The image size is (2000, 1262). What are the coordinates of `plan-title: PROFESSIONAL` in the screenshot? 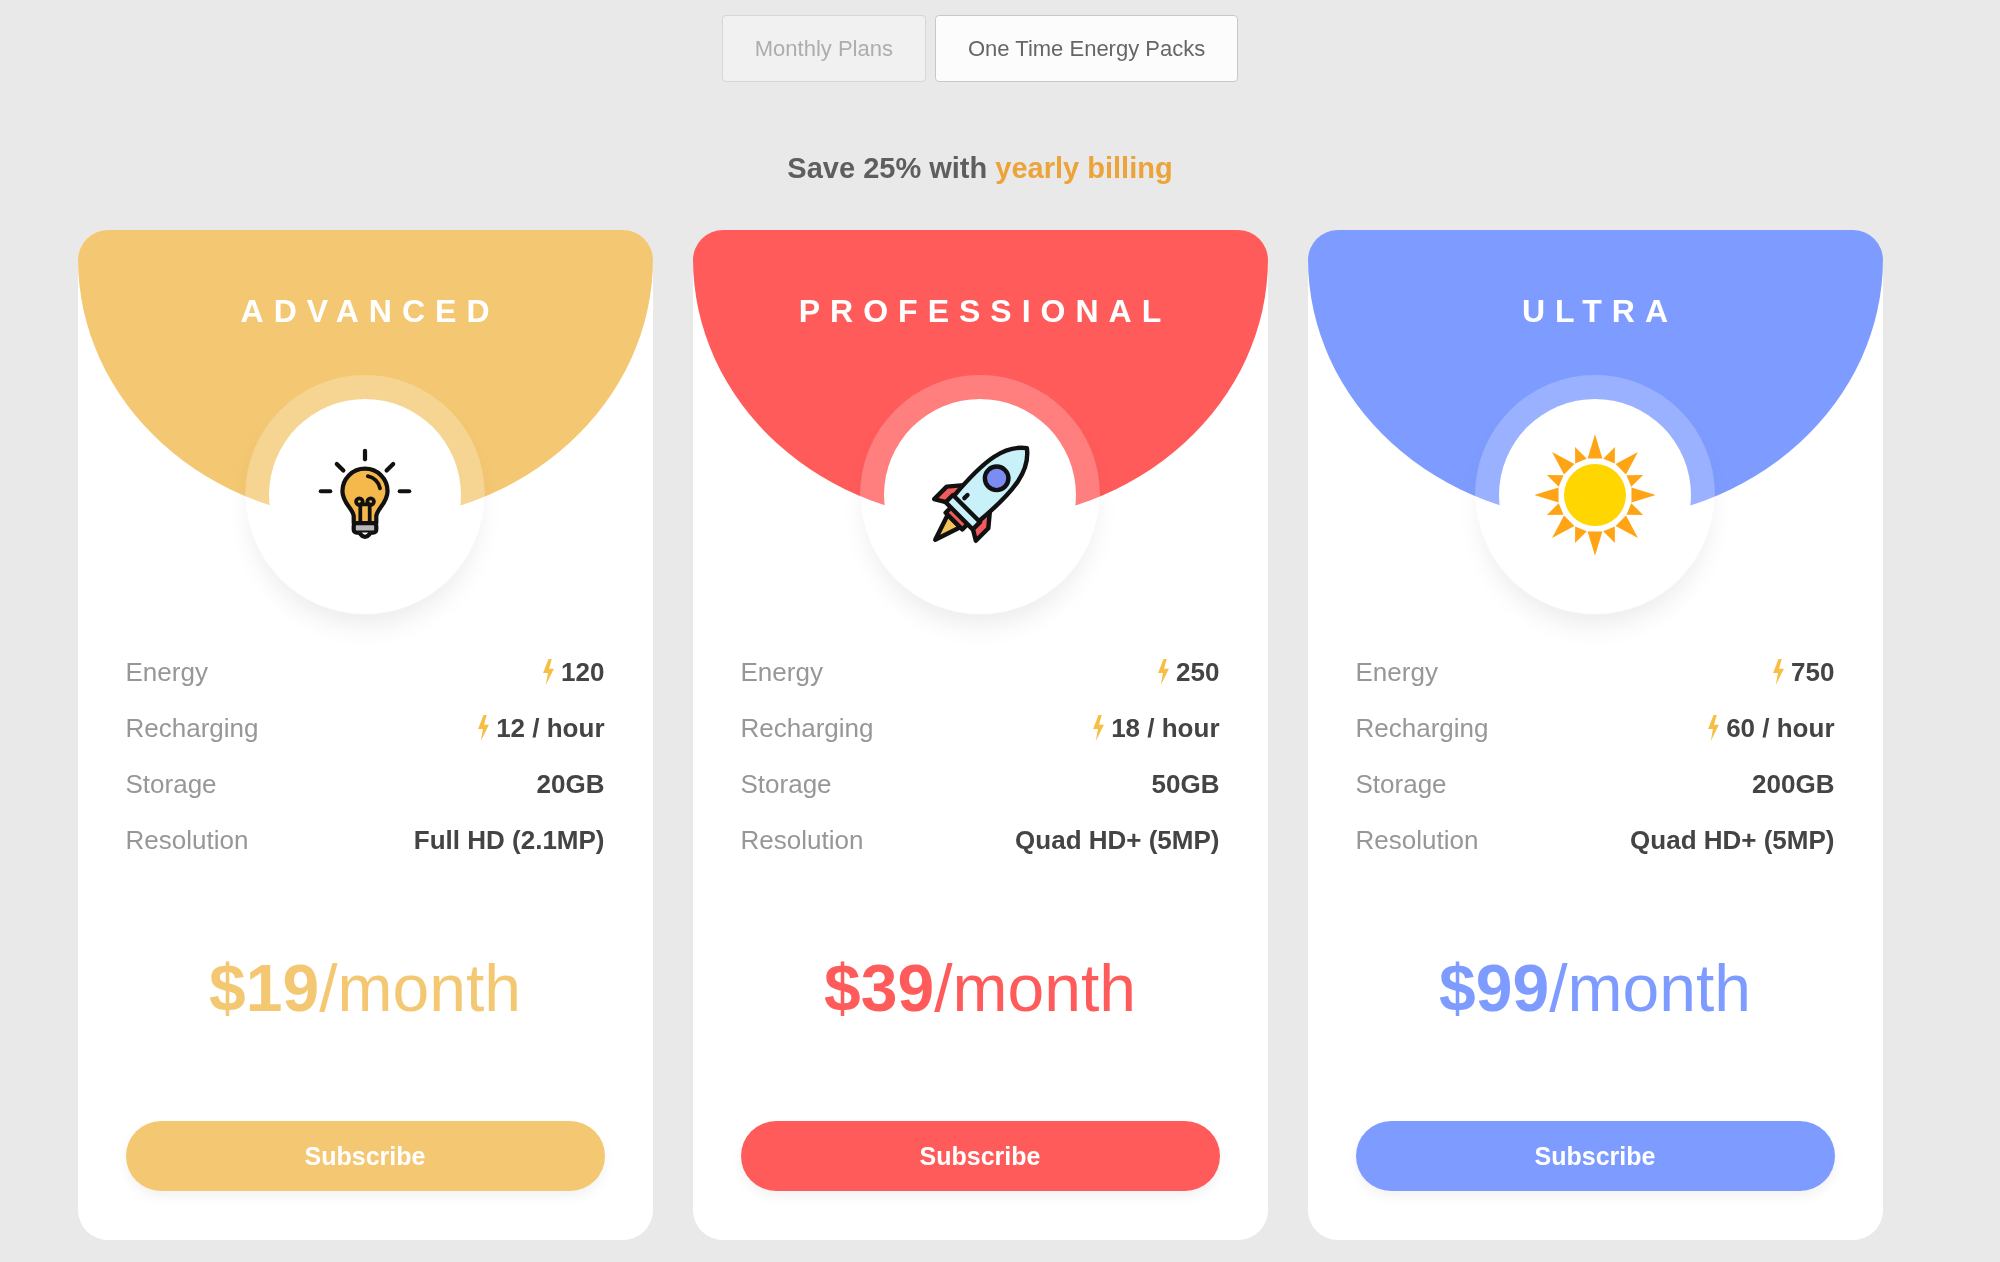 It's located at (984, 311).